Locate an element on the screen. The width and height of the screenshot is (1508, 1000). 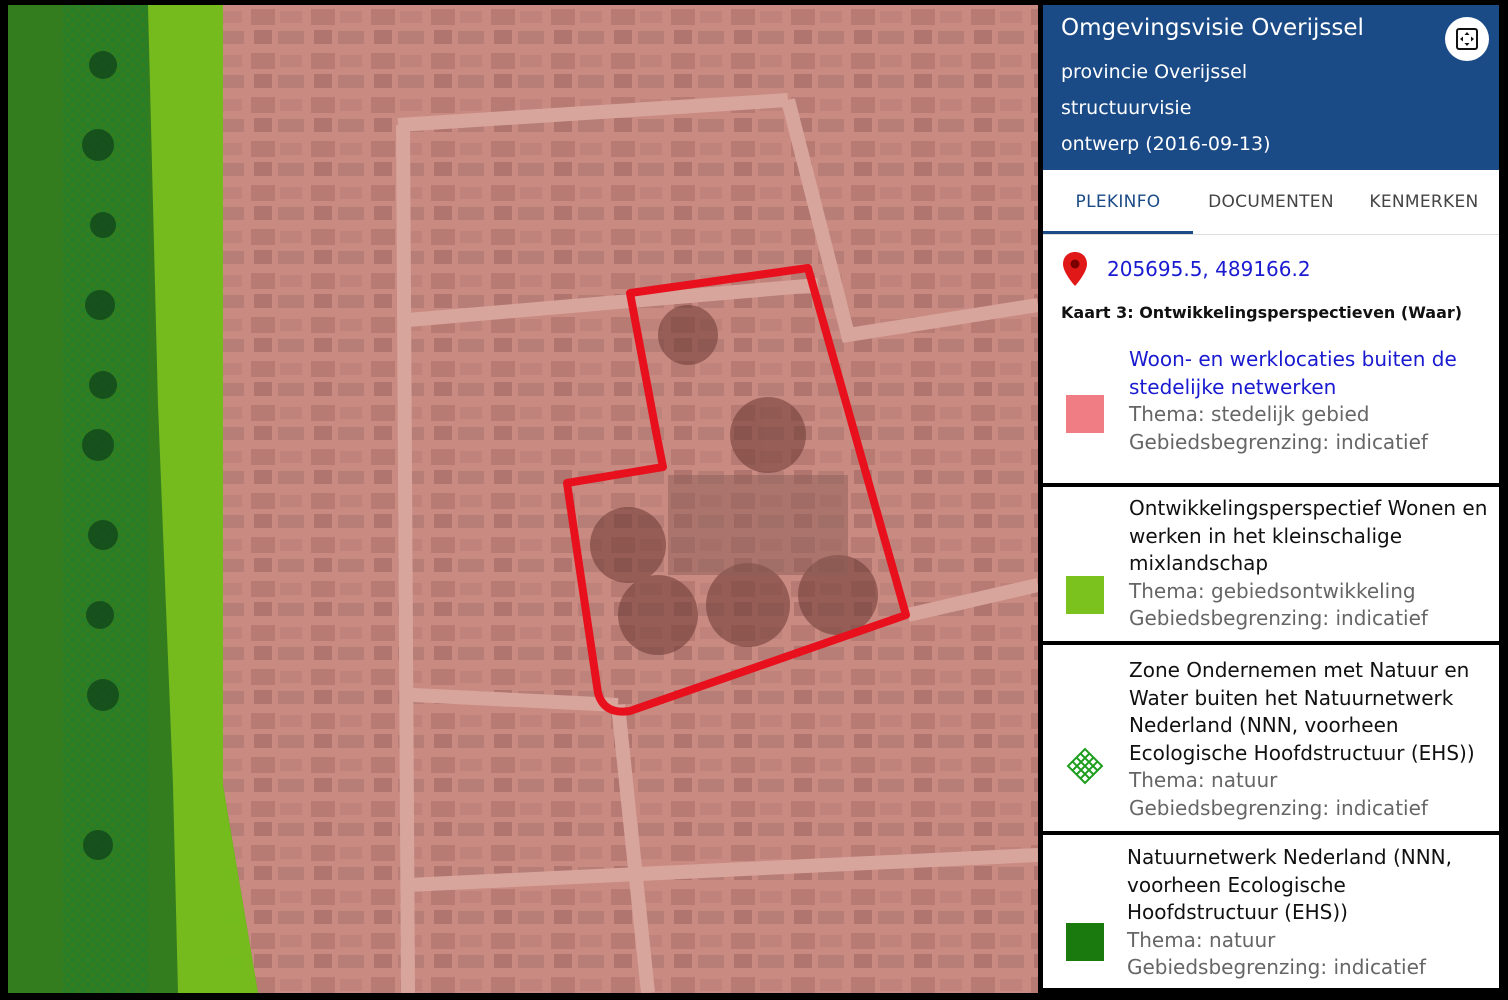
map-pin-icon is located at coordinates (1075, 269).